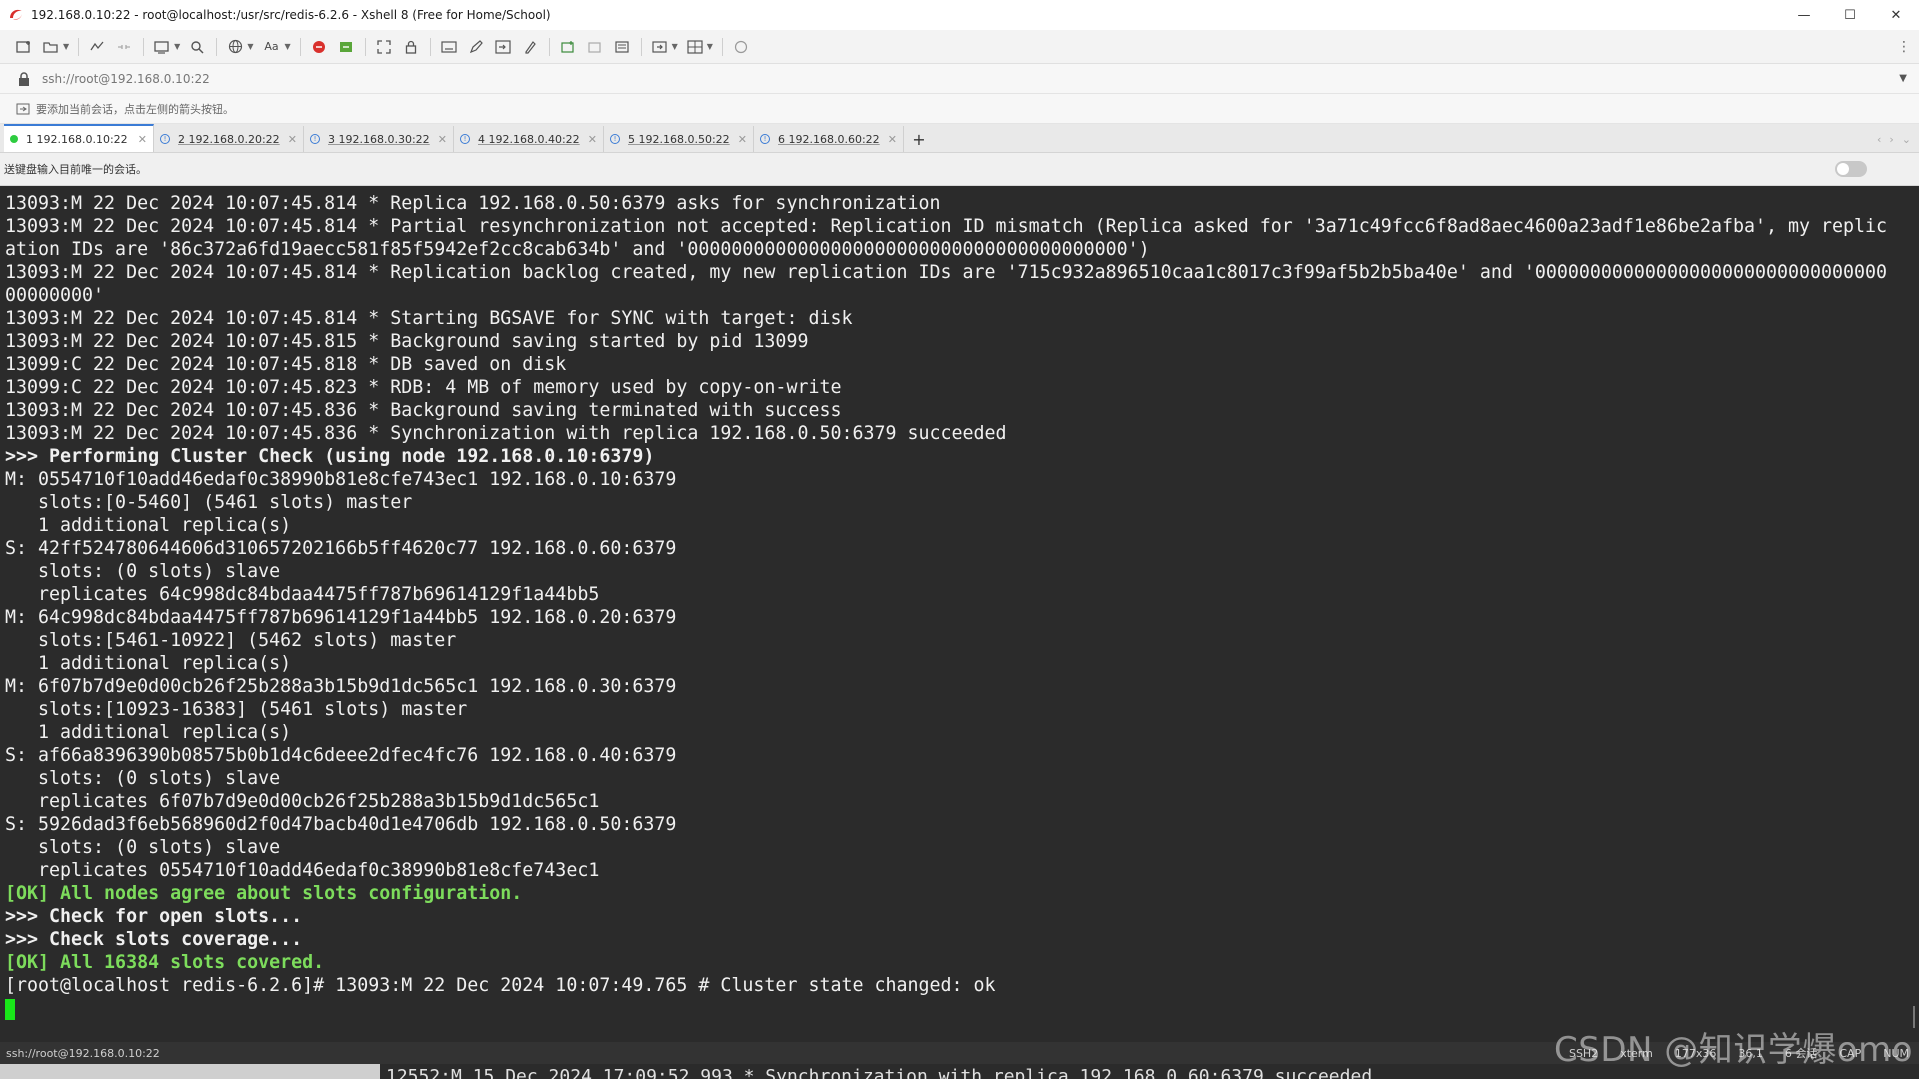  What do you see at coordinates (919, 139) in the screenshot?
I see `add-tab-button: +` at bounding box center [919, 139].